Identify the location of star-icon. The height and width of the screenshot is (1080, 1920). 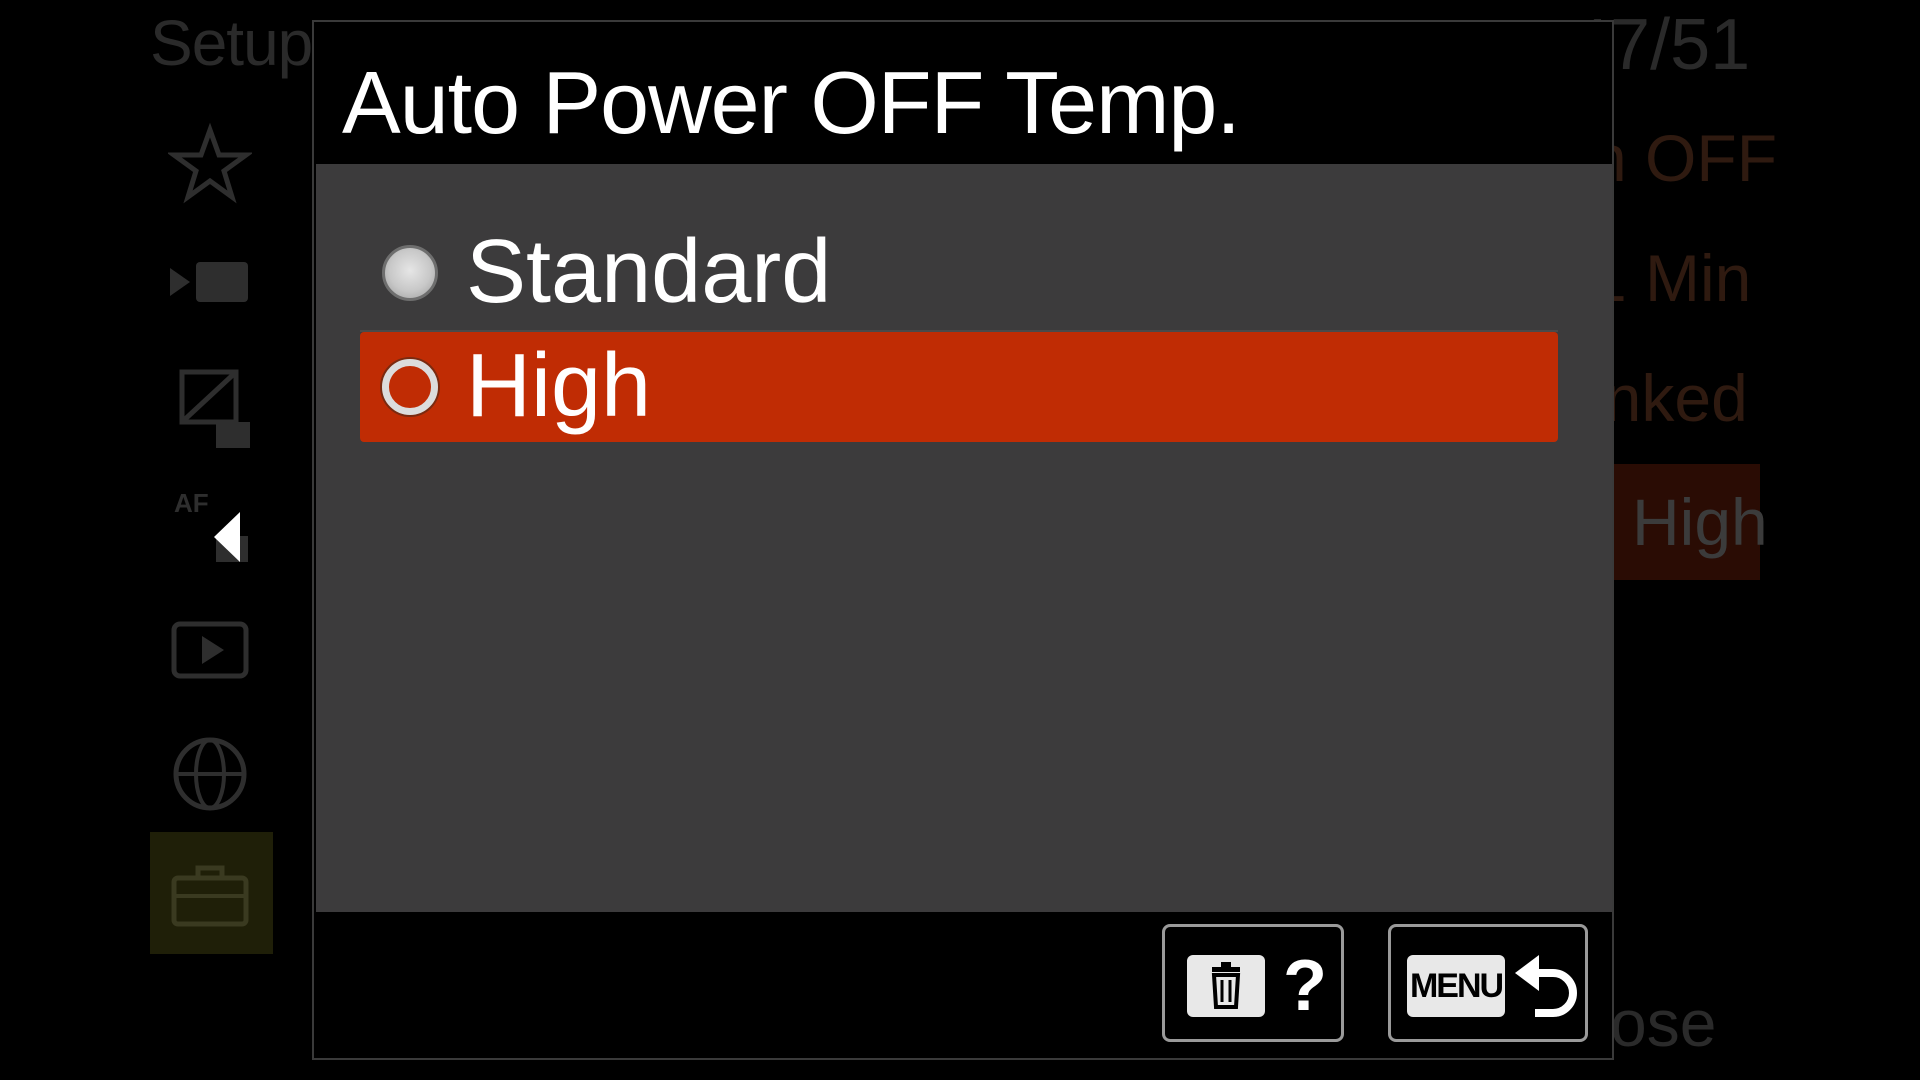
(210, 164).